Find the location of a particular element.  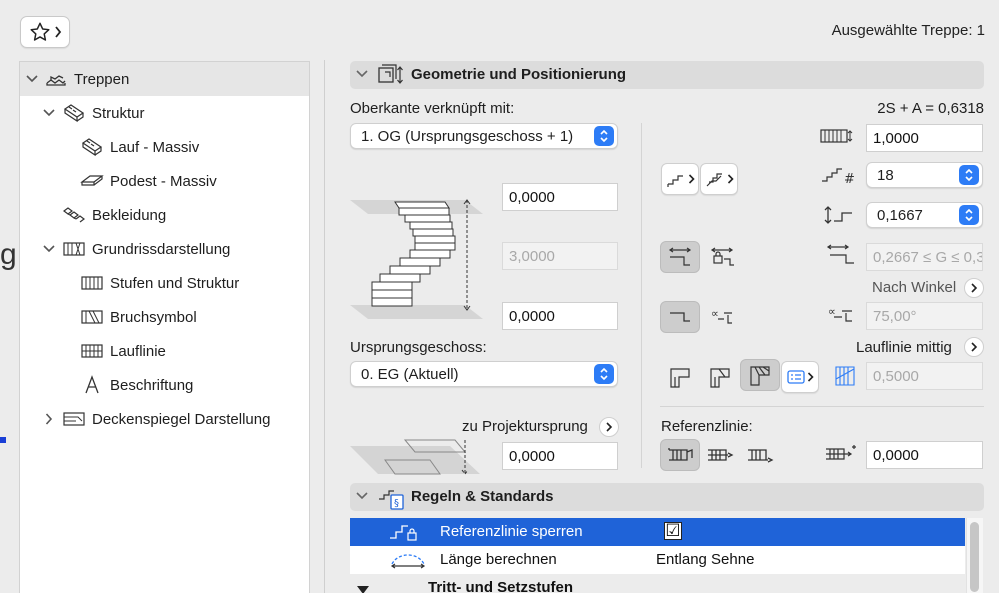

panel-divider is located at coordinates (324, 326).